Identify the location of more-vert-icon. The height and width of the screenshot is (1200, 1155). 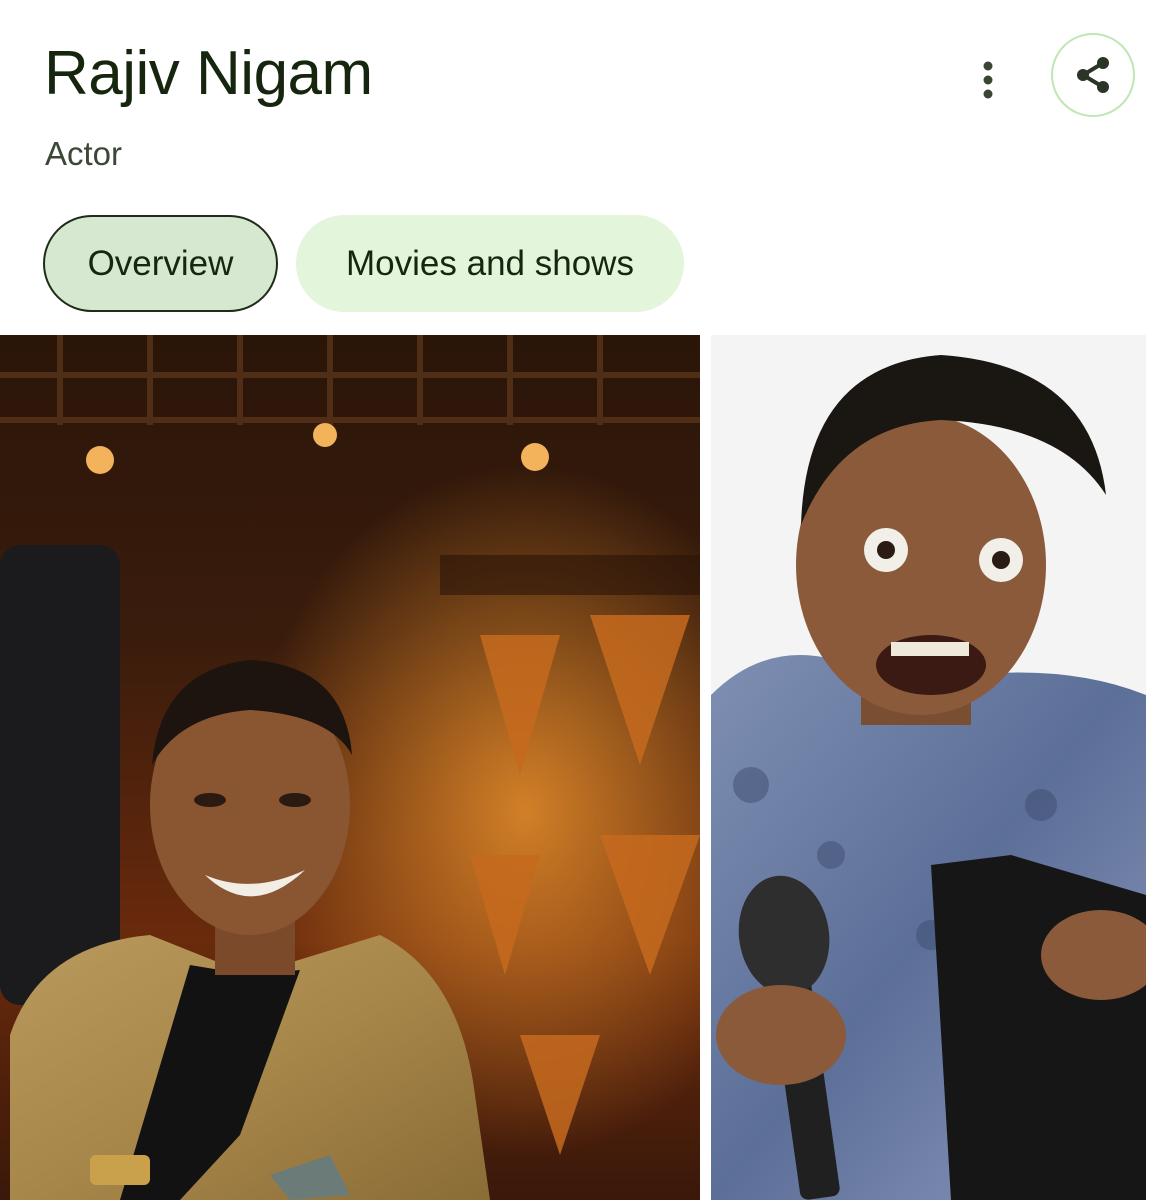
(988, 80).